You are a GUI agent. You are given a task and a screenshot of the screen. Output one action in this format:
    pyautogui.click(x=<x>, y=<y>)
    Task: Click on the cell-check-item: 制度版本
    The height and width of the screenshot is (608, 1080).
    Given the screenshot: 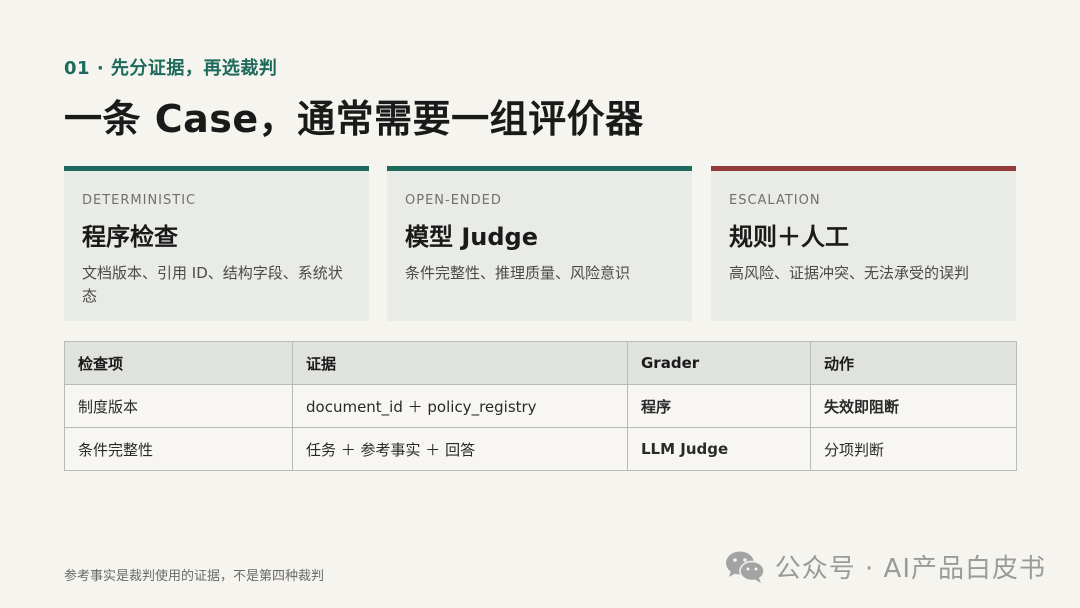 What is the action you would take?
    pyautogui.click(x=178, y=406)
    